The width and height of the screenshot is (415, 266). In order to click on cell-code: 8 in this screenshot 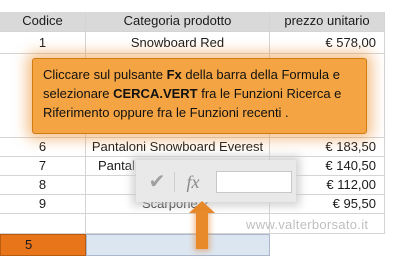, I will do `click(43, 185)`.